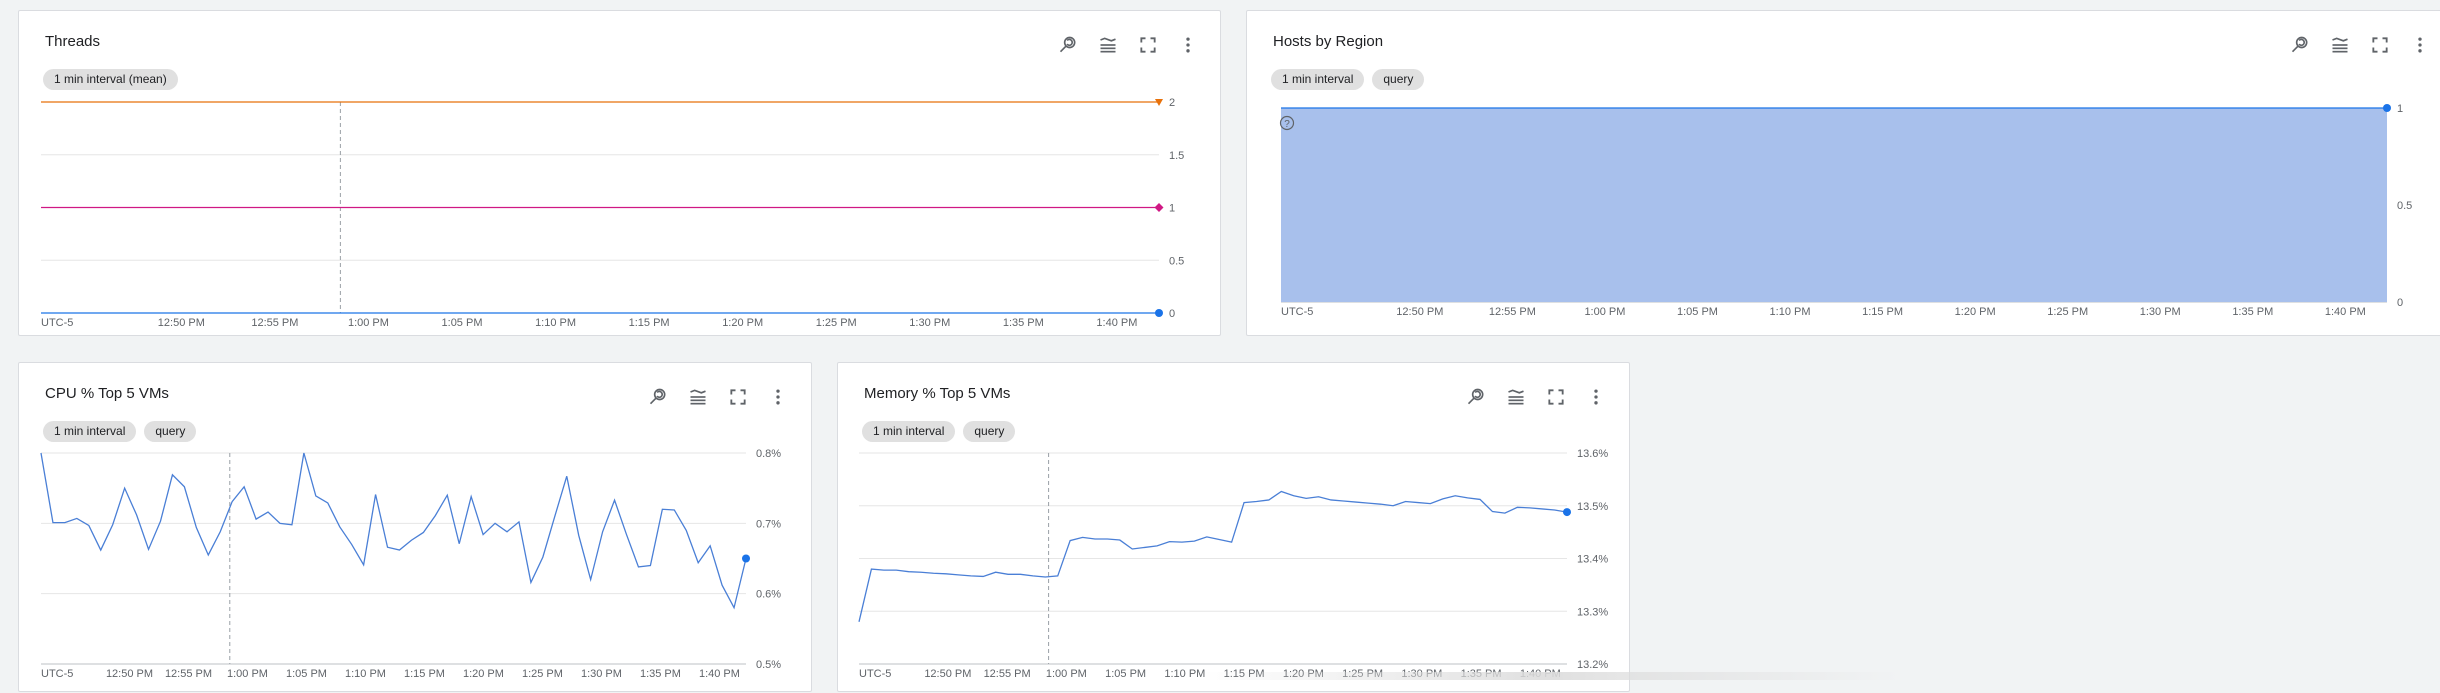 This screenshot has width=2440, height=693. Describe the element at coordinates (1176, 156) in the screenshot. I see `y-tick-label: 1.5` at that location.